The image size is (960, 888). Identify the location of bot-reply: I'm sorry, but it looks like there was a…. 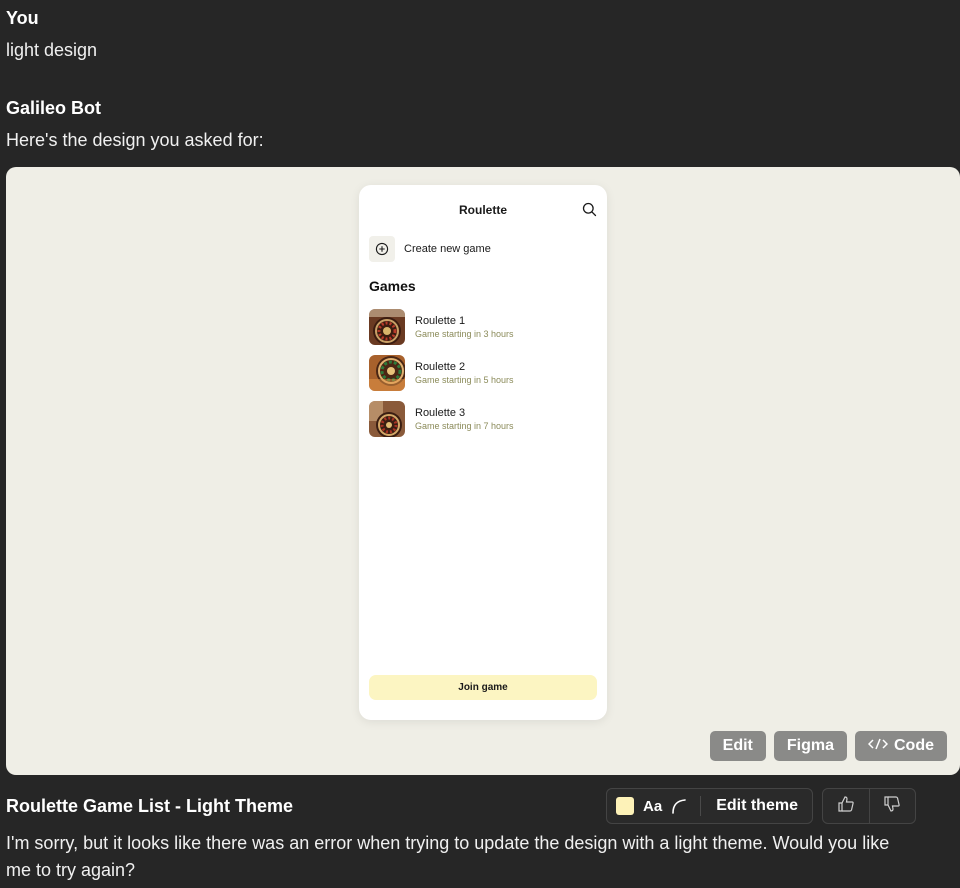
(448, 856).